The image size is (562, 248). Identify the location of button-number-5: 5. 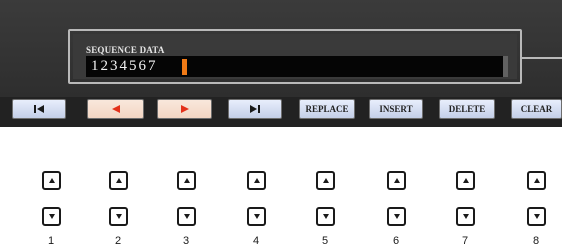
(325, 241).